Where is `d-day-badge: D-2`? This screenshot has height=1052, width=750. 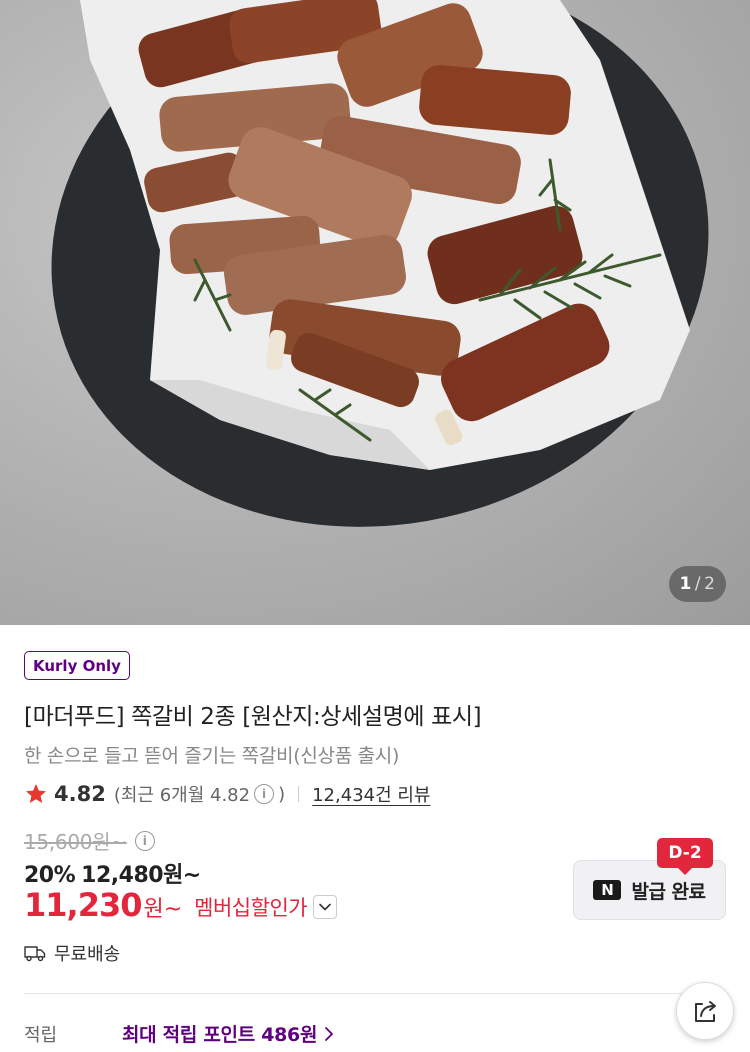
d-day-badge: D-2 is located at coordinates (685, 856).